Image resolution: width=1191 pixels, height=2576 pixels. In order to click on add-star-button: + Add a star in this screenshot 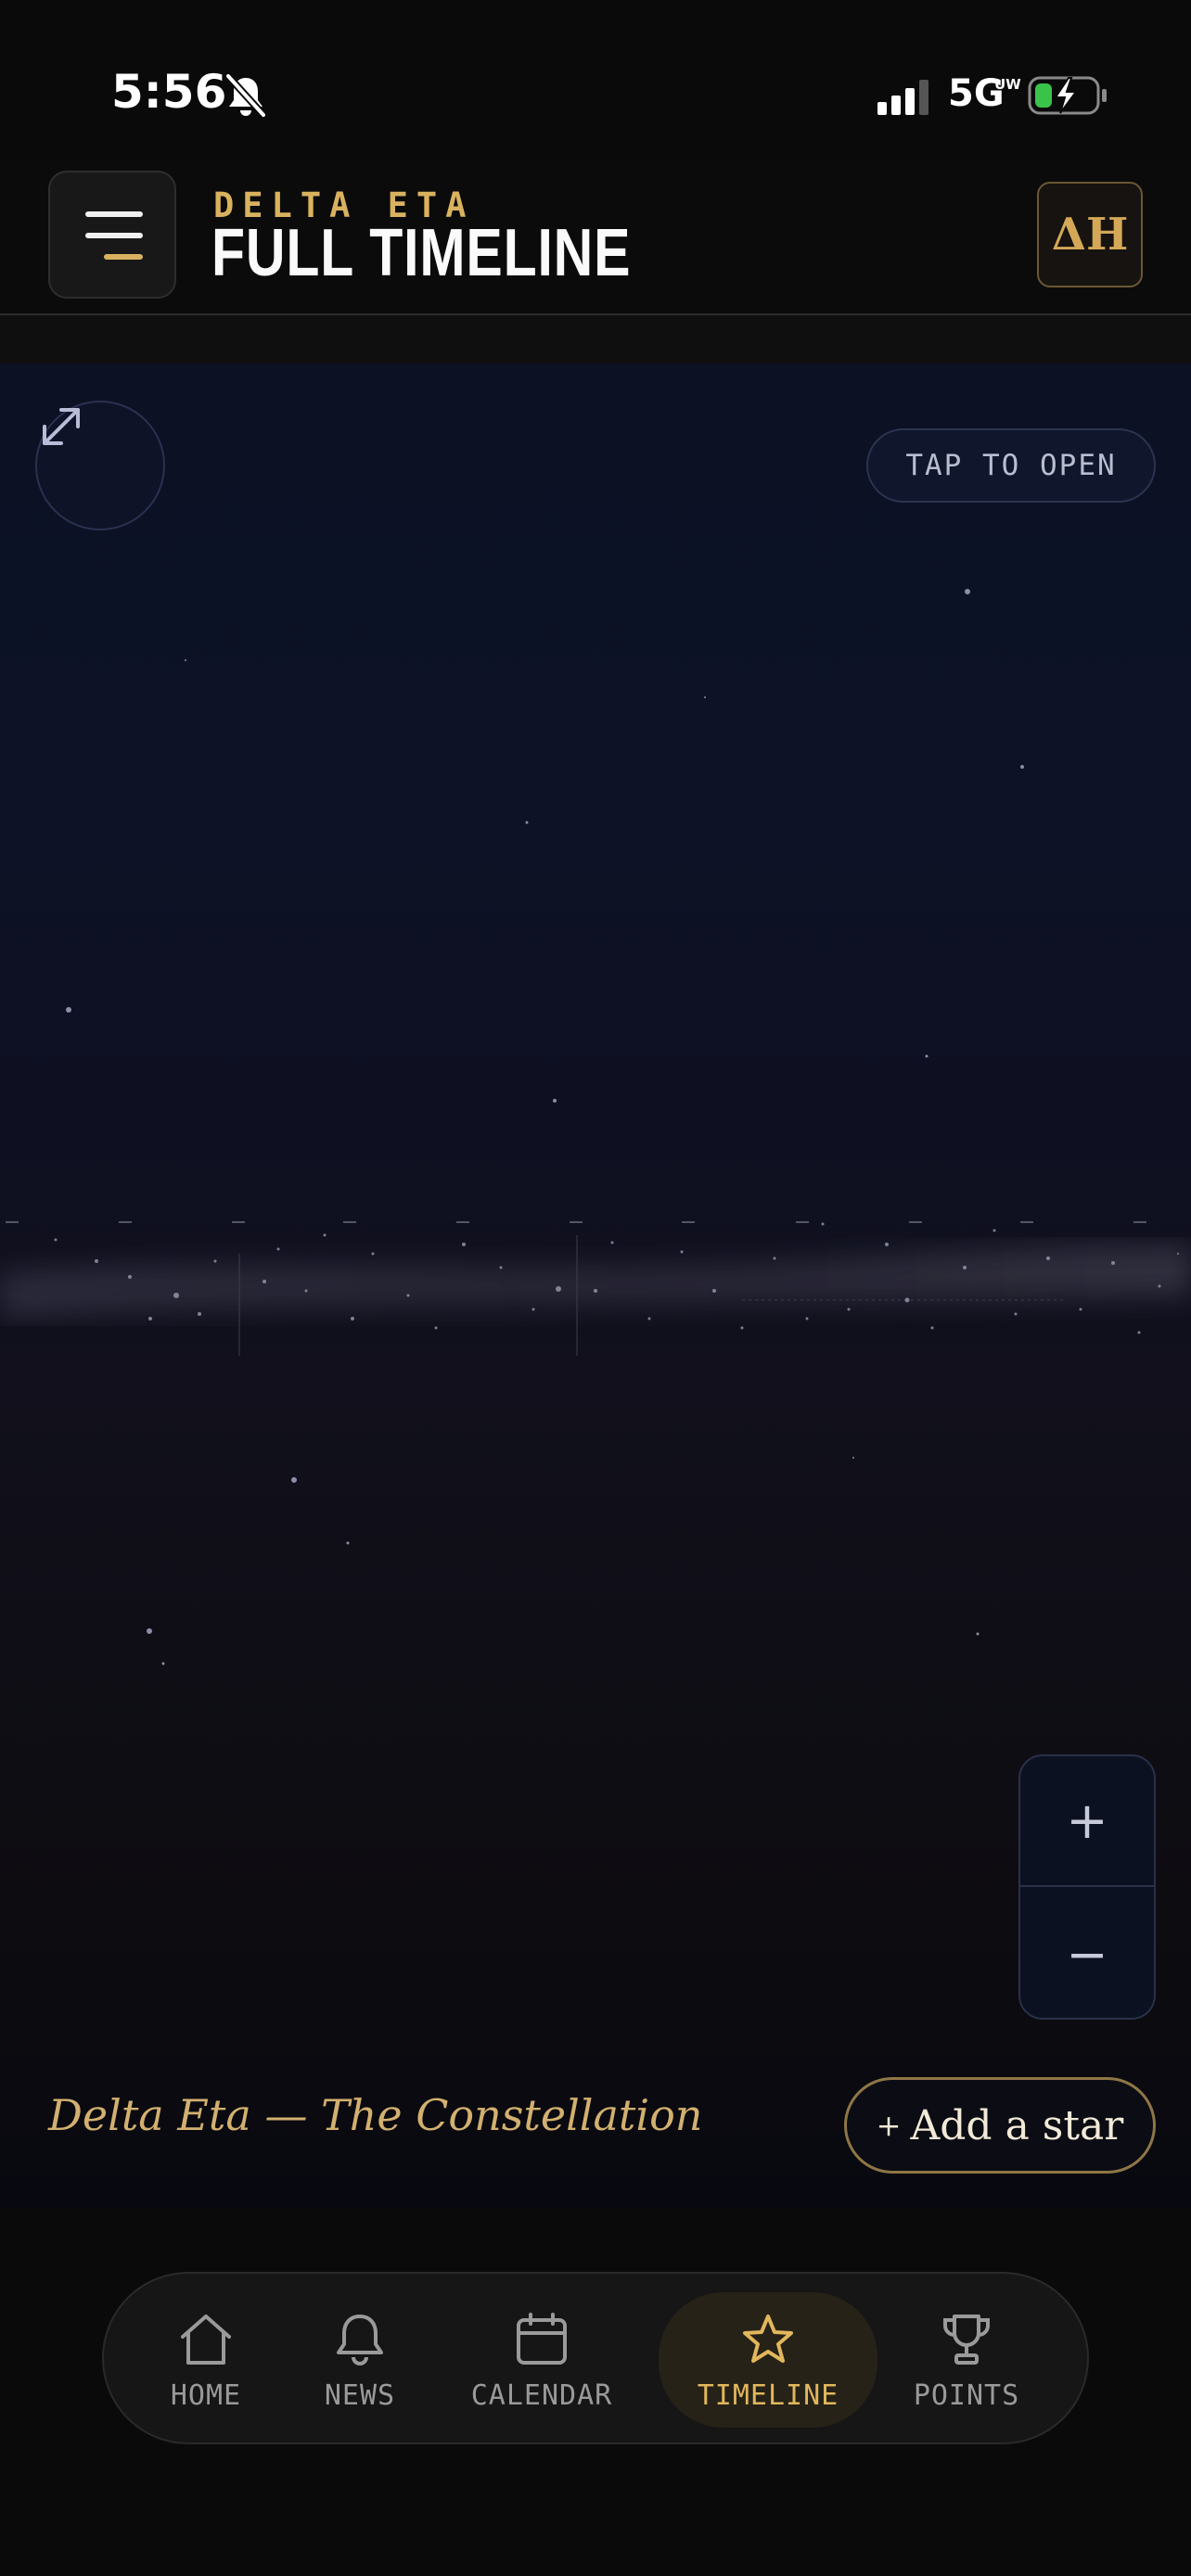, I will do `click(1000, 2125)`.